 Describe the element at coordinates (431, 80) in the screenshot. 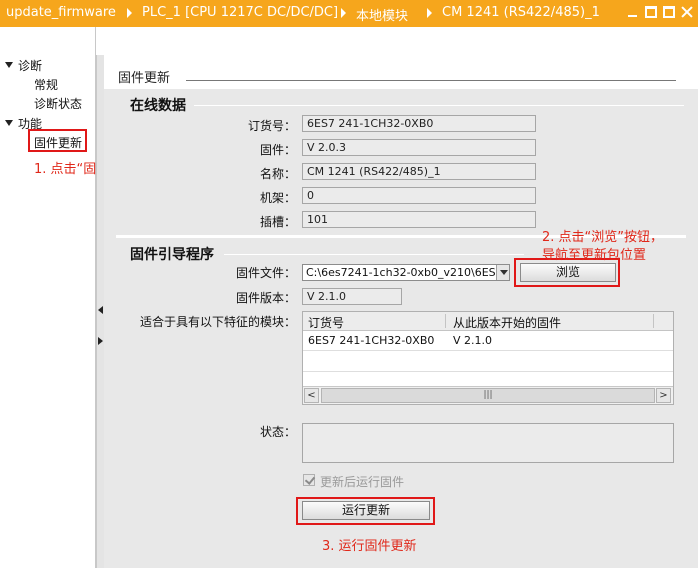

I see `header-divider` at that location.